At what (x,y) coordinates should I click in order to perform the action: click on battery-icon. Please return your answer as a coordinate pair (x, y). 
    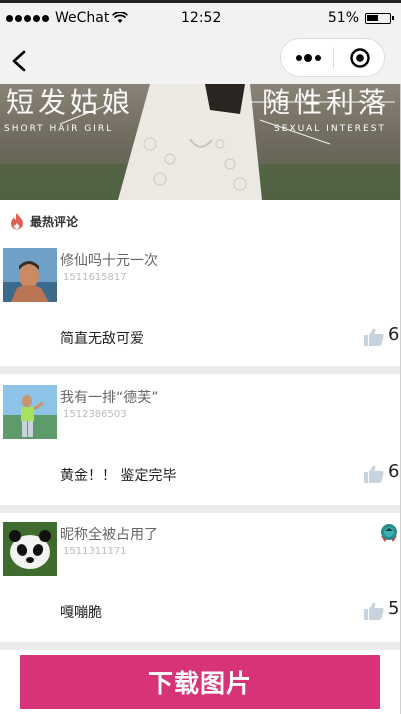
    Looking at the image, I should click on (379, 18).